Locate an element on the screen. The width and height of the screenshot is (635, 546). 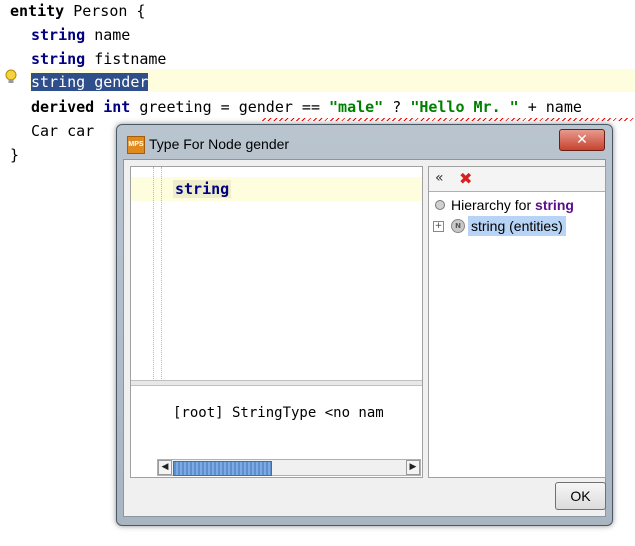
code-text: greeting = gender == is located at coordinates (230, 107).